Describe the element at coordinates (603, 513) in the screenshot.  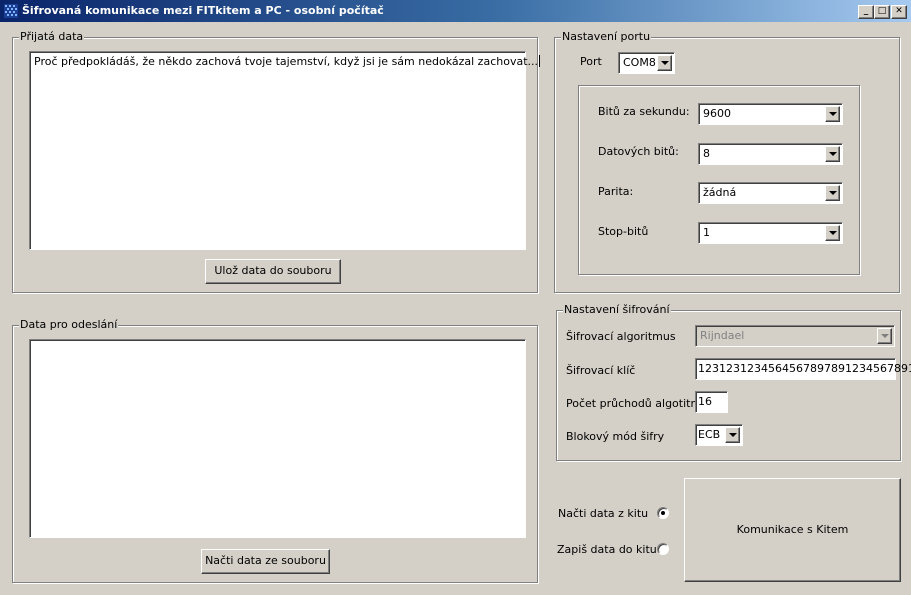
I see `read-from-kit-label: Načti data z kitu` at that location.